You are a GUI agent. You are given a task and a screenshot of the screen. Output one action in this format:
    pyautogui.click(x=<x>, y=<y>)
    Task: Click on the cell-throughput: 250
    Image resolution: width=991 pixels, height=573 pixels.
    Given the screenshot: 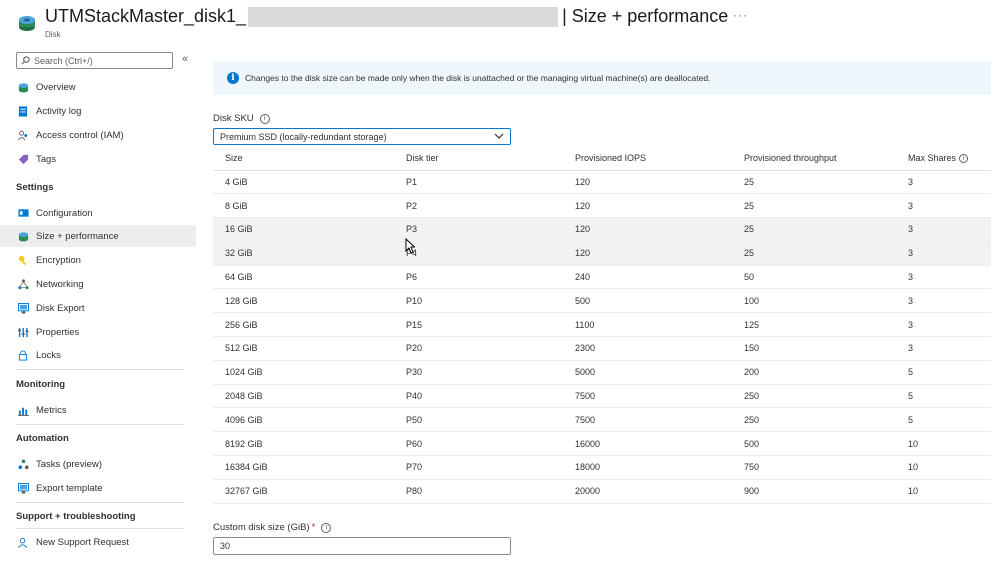 What is the action you would take?
    pyautogui.click(x=814, y=396)
    